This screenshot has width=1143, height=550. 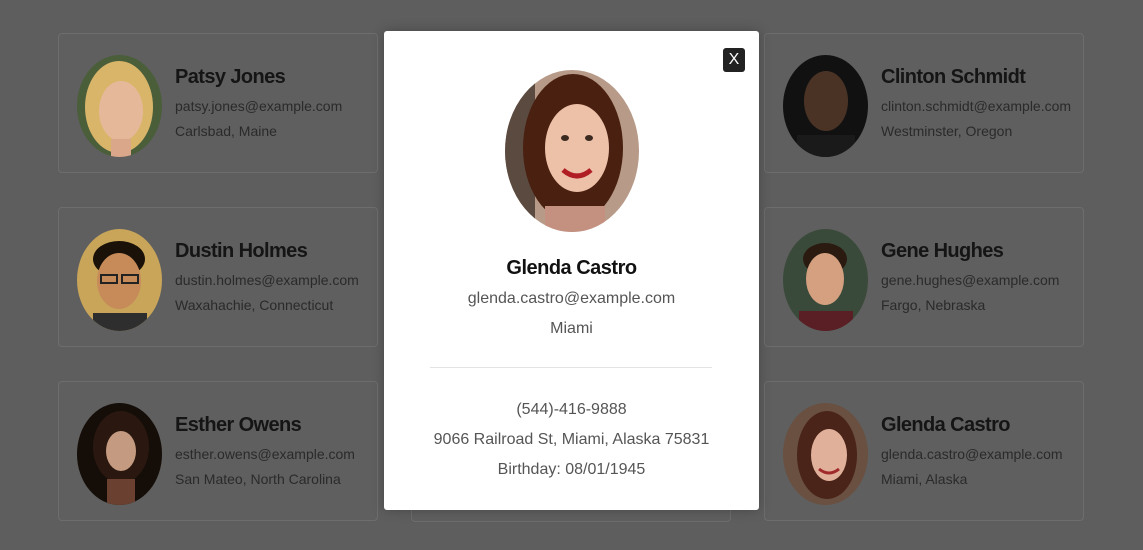 I want to click on card-name: Glenda Castro, so click(x=946, y=425).